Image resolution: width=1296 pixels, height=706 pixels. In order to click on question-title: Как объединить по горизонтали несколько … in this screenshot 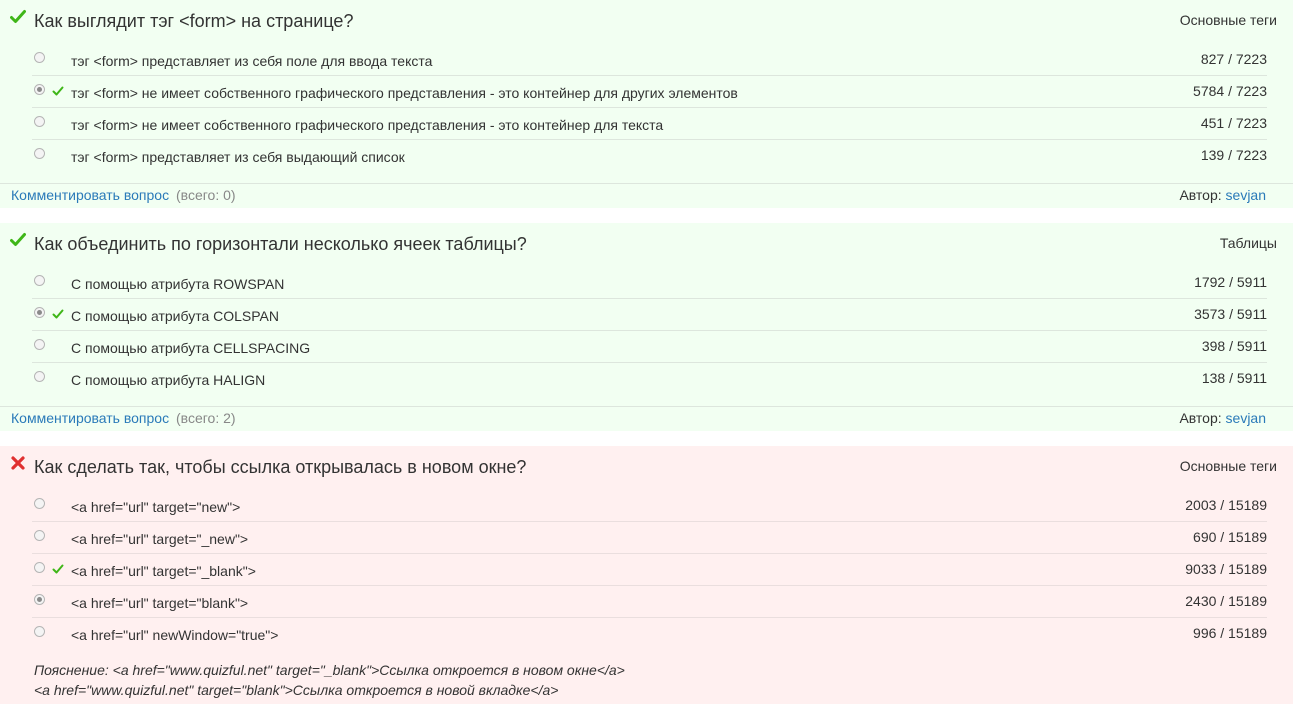, I will do `click(280, 244)`.